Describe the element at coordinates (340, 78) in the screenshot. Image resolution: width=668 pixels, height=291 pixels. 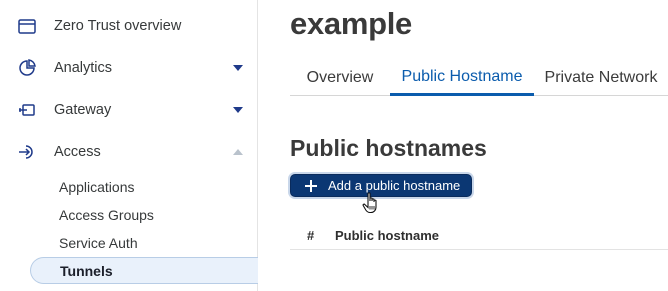
I see `tab-overview: Overview` at that location.